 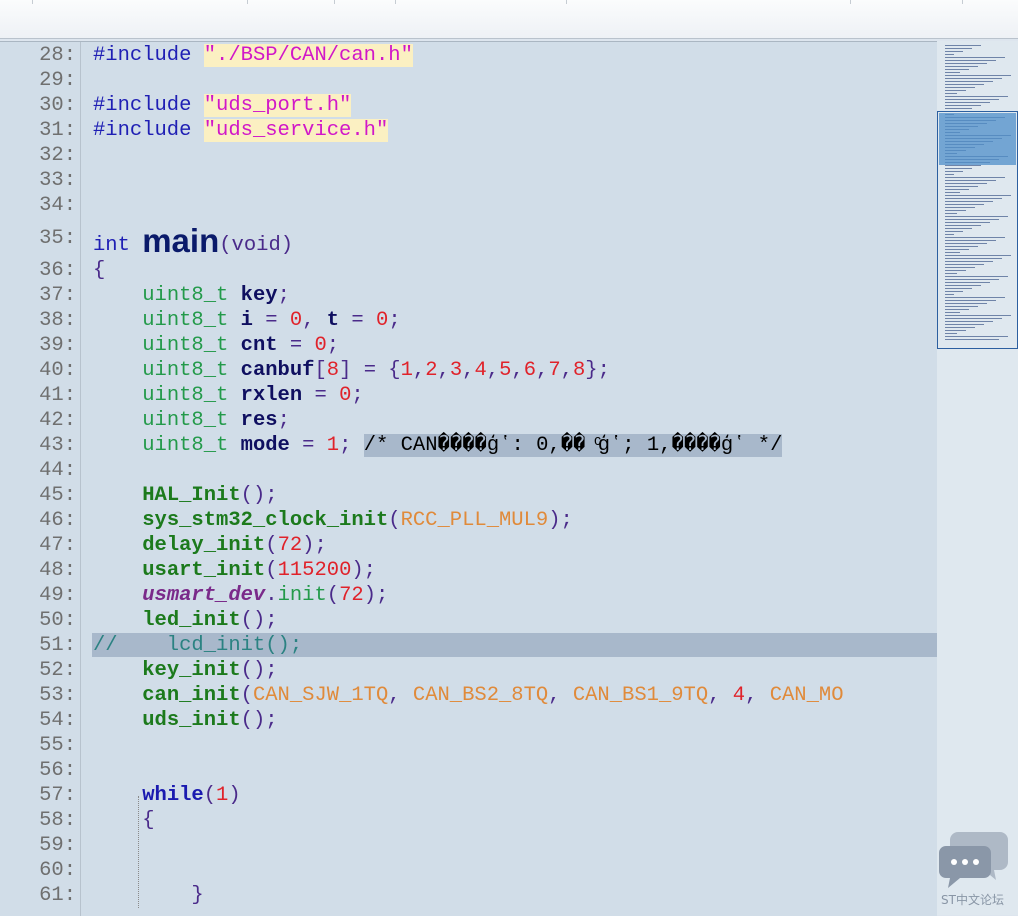 What do you see at coordinates (57, 520) in the screenshot?
I see `line-number: 46:` at bounding box center [57, 520].